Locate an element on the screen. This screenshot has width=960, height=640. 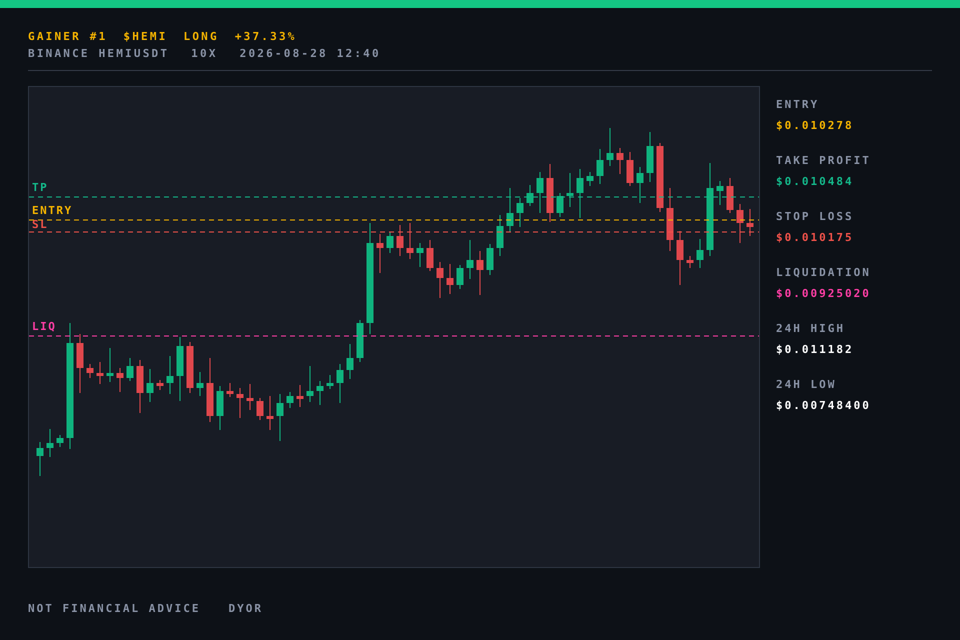
stat-label: ENTRY is located at coordinates (798, 104).